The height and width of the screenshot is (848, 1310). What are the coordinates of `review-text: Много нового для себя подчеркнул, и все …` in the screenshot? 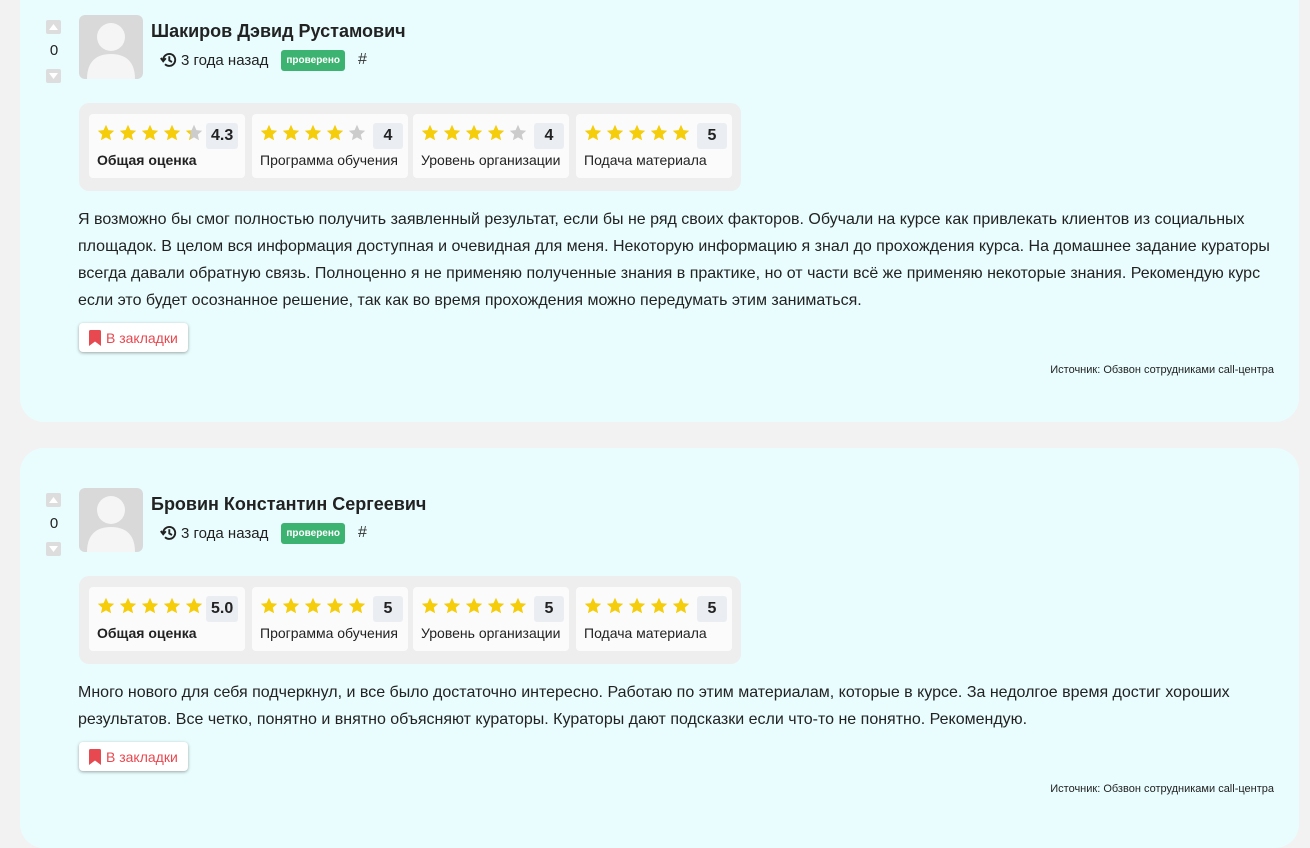 It's located at (654, 706).